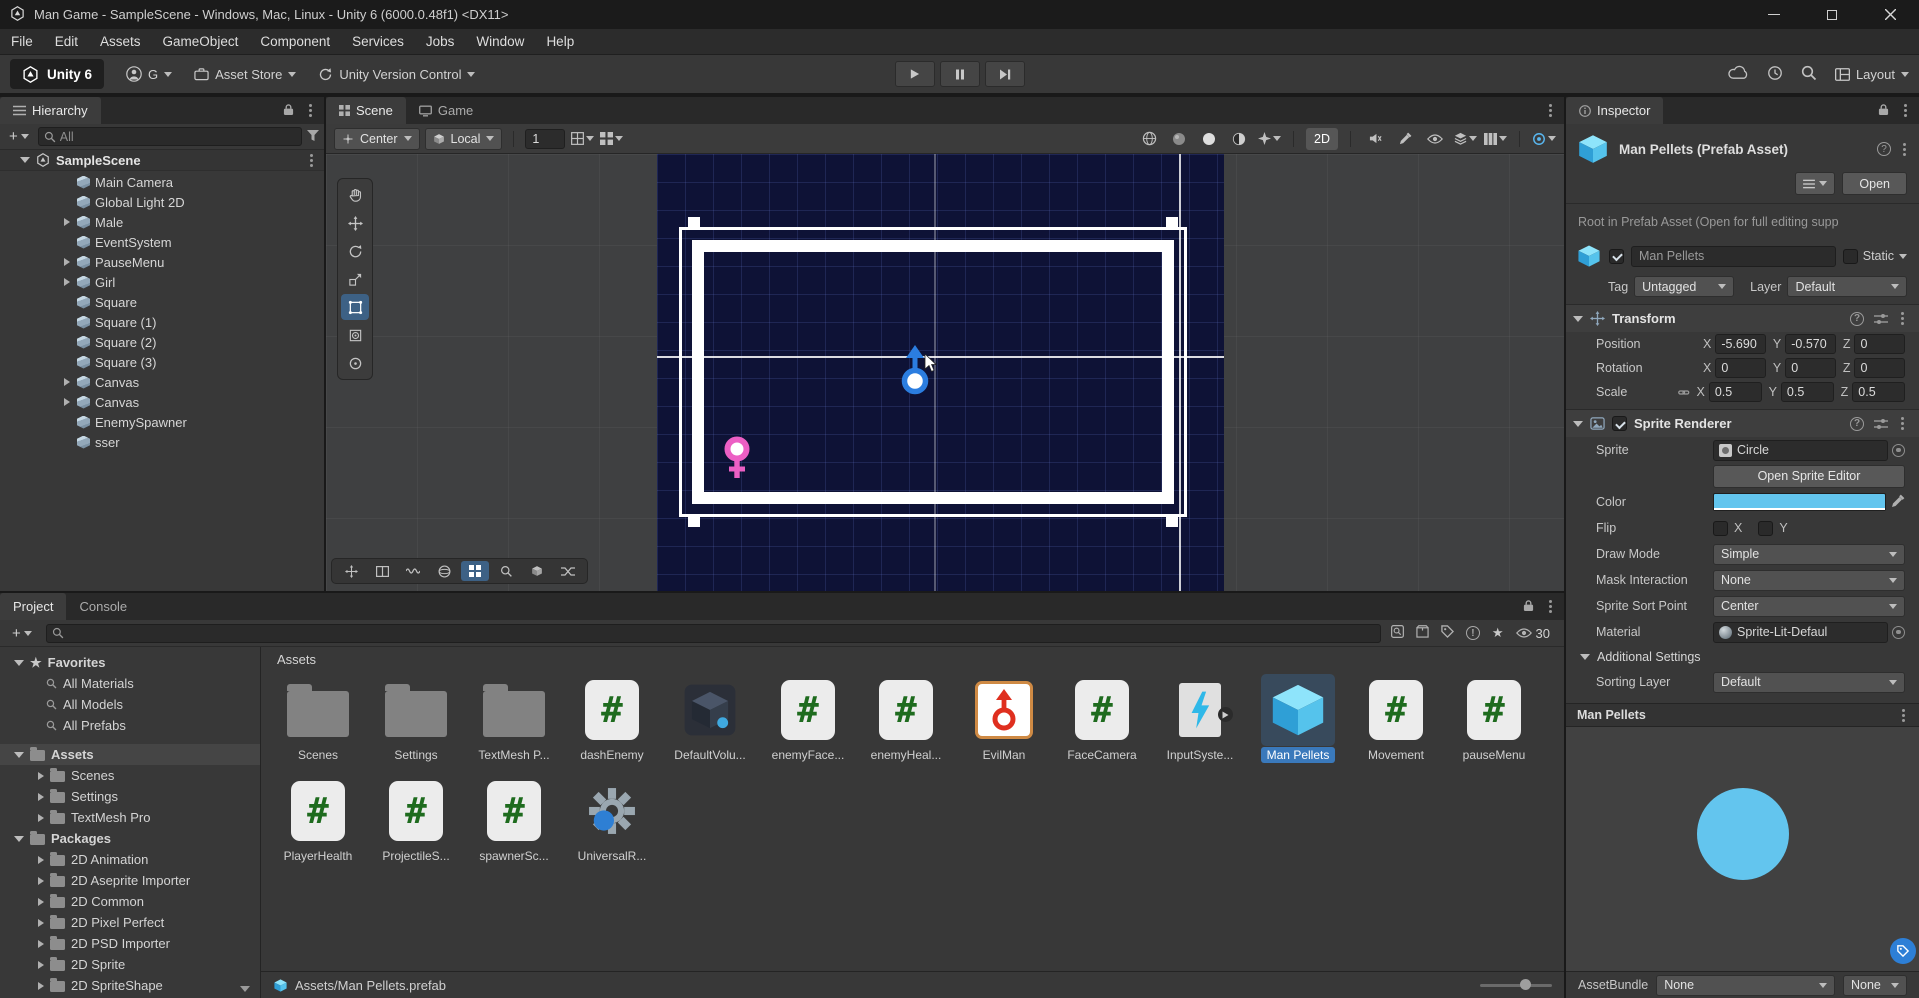  Describe the element at coordinates (1472, 633) in the screenshot. I see `import-log-icon: !` at that location.